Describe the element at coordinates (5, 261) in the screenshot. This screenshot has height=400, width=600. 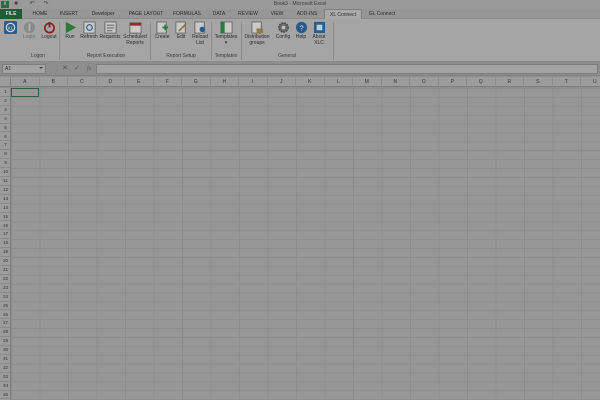
I see `row-header: 20` at that location.